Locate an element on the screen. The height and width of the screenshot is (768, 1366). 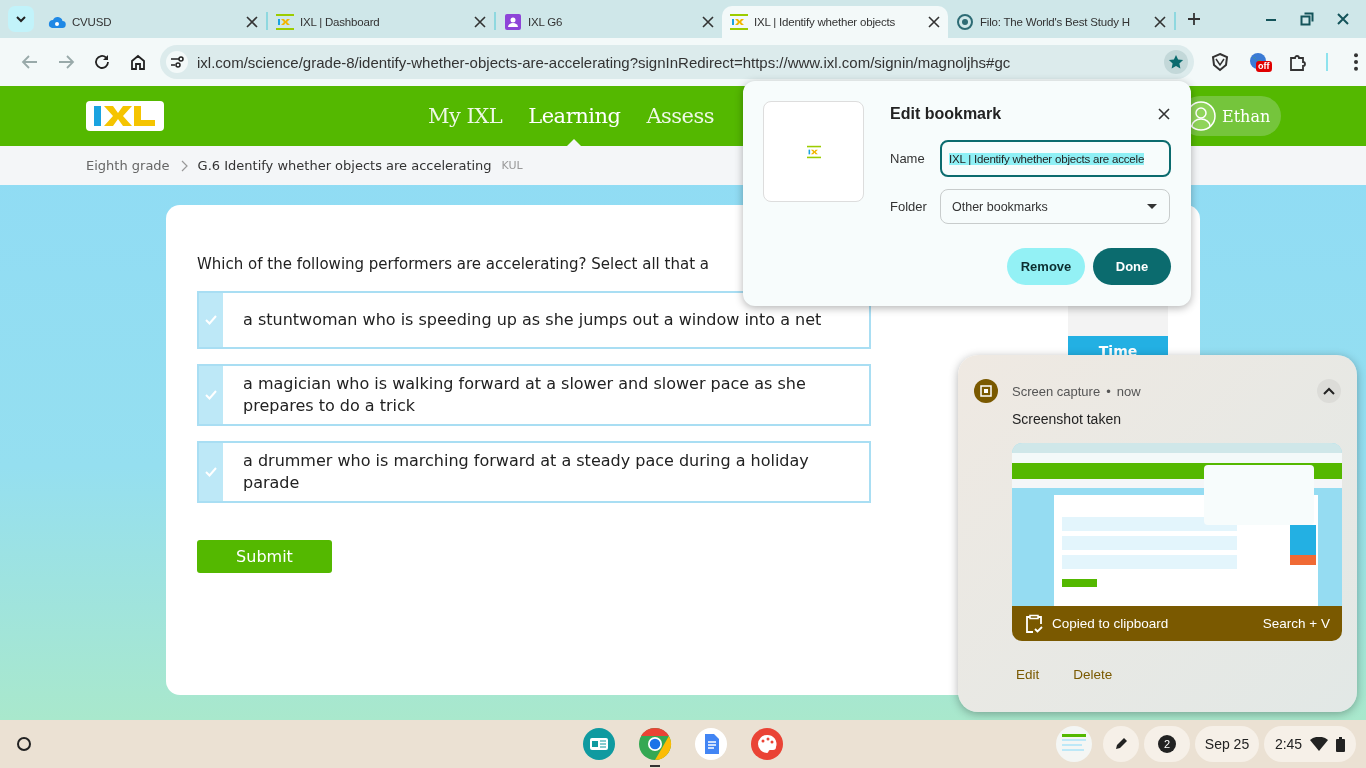
person-icon is located at coordinates (513, 22).